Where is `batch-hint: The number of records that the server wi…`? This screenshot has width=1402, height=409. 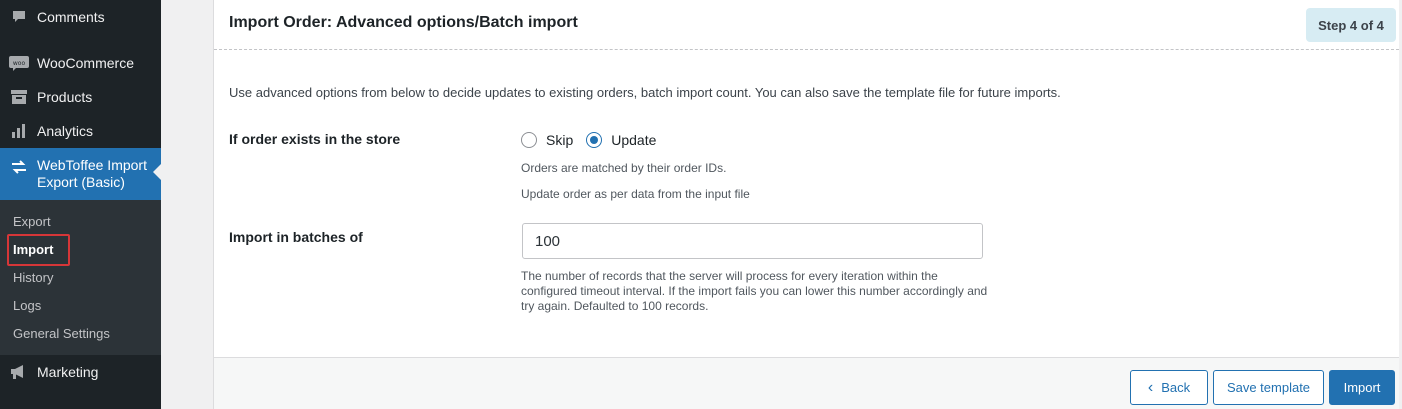 batch-hint: The number of records that the server wi… is located at coordinates (754, 291).